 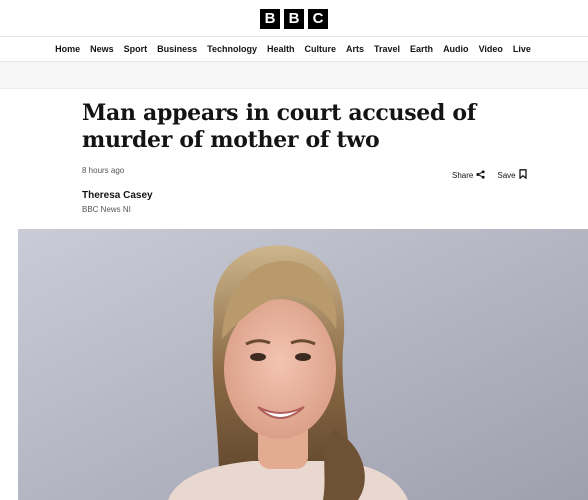 What do you see at coordinates (489, 175) in the screenshot?
I see `article-actions: Share Save` at bounding box center [489, 175].